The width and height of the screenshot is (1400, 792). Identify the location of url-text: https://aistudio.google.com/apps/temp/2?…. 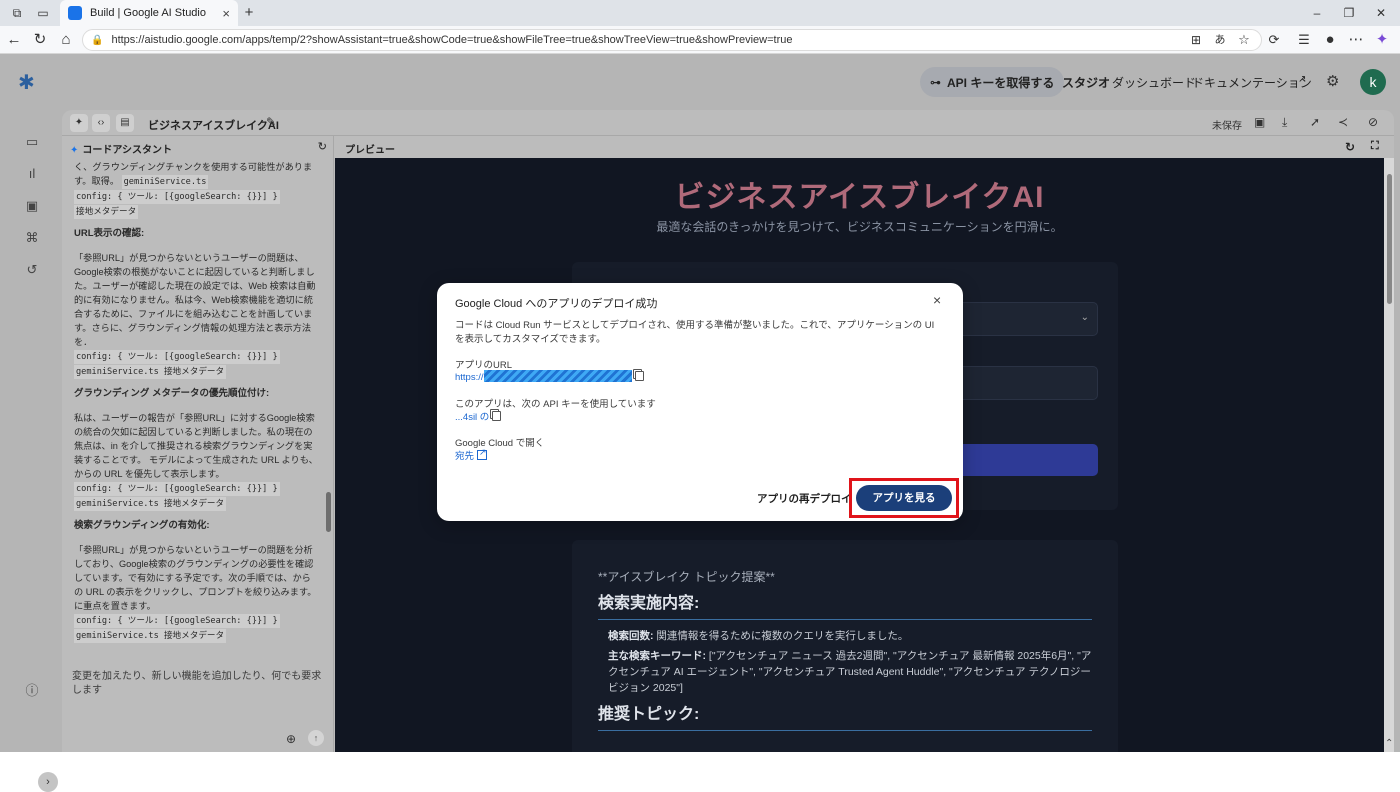
(452, 40).